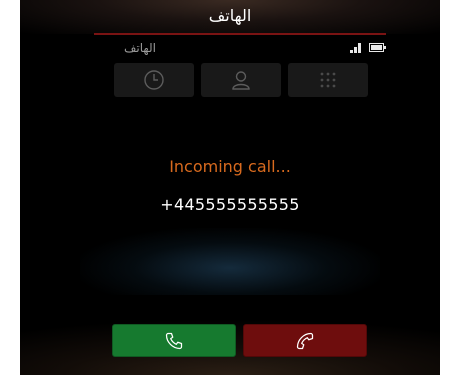  What do you see at coordinates (230, 204) in the screenshot?
I see `caller-number: +445555555555` at bounding box center [230, 204].